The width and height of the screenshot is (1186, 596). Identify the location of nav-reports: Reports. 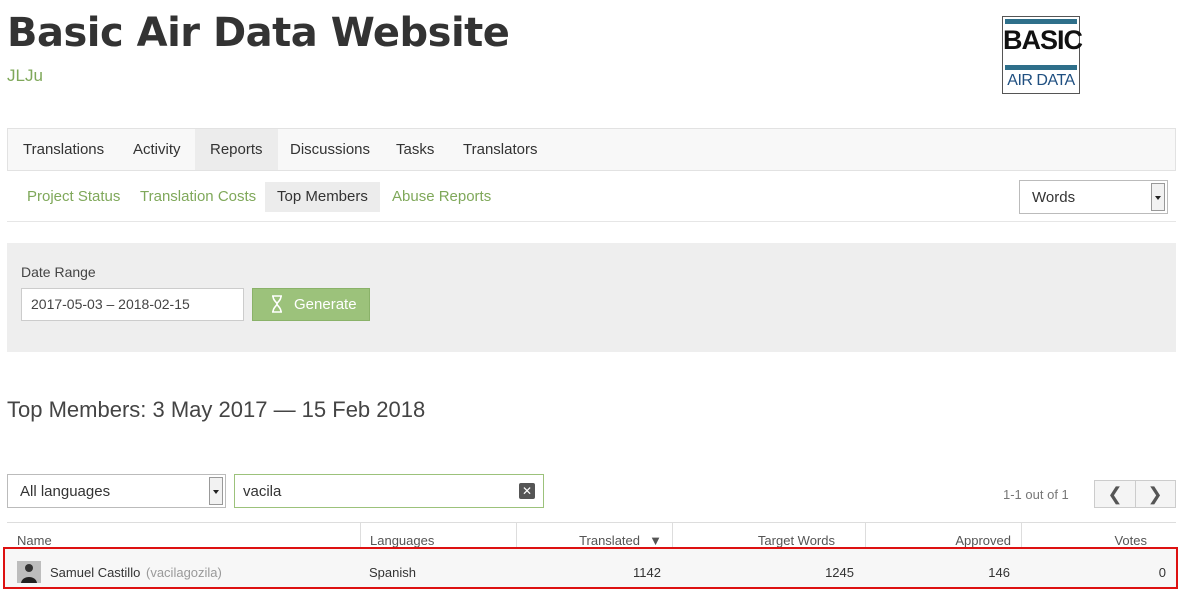
(236, 149).